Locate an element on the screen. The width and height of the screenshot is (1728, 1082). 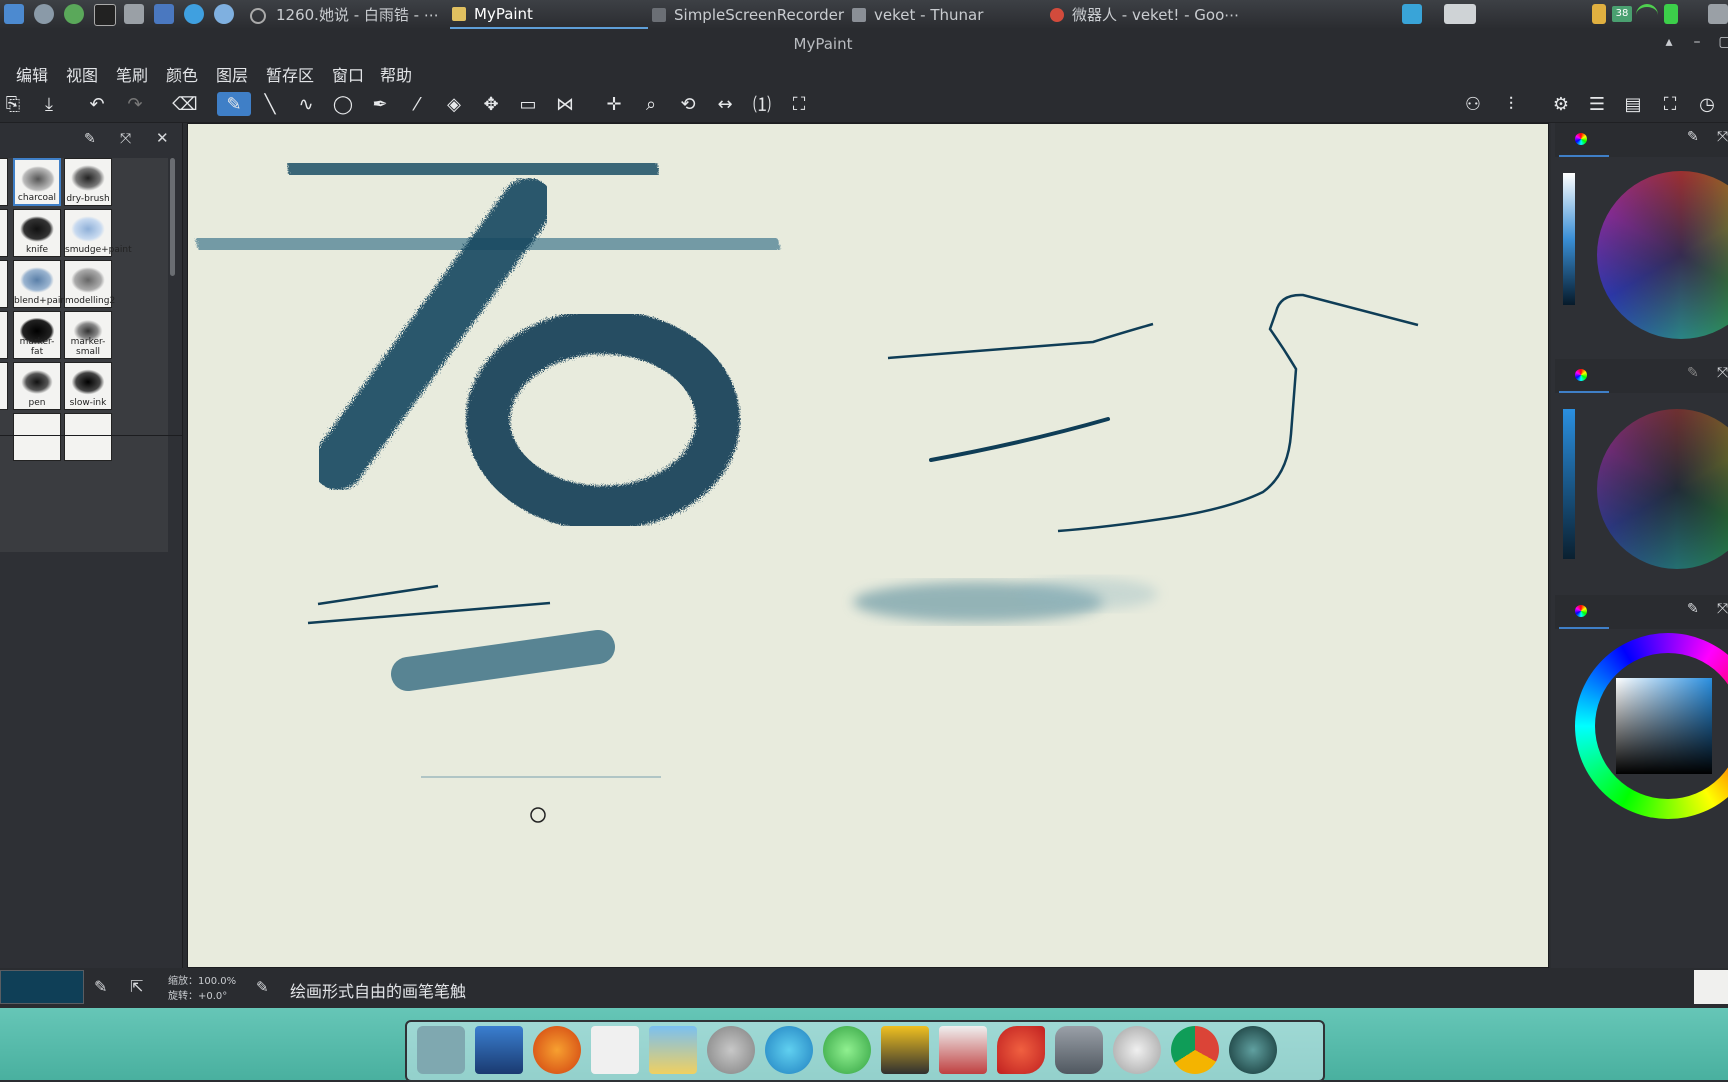
brush-dry-brush: dry-brush is located at coordinates (88, 182).